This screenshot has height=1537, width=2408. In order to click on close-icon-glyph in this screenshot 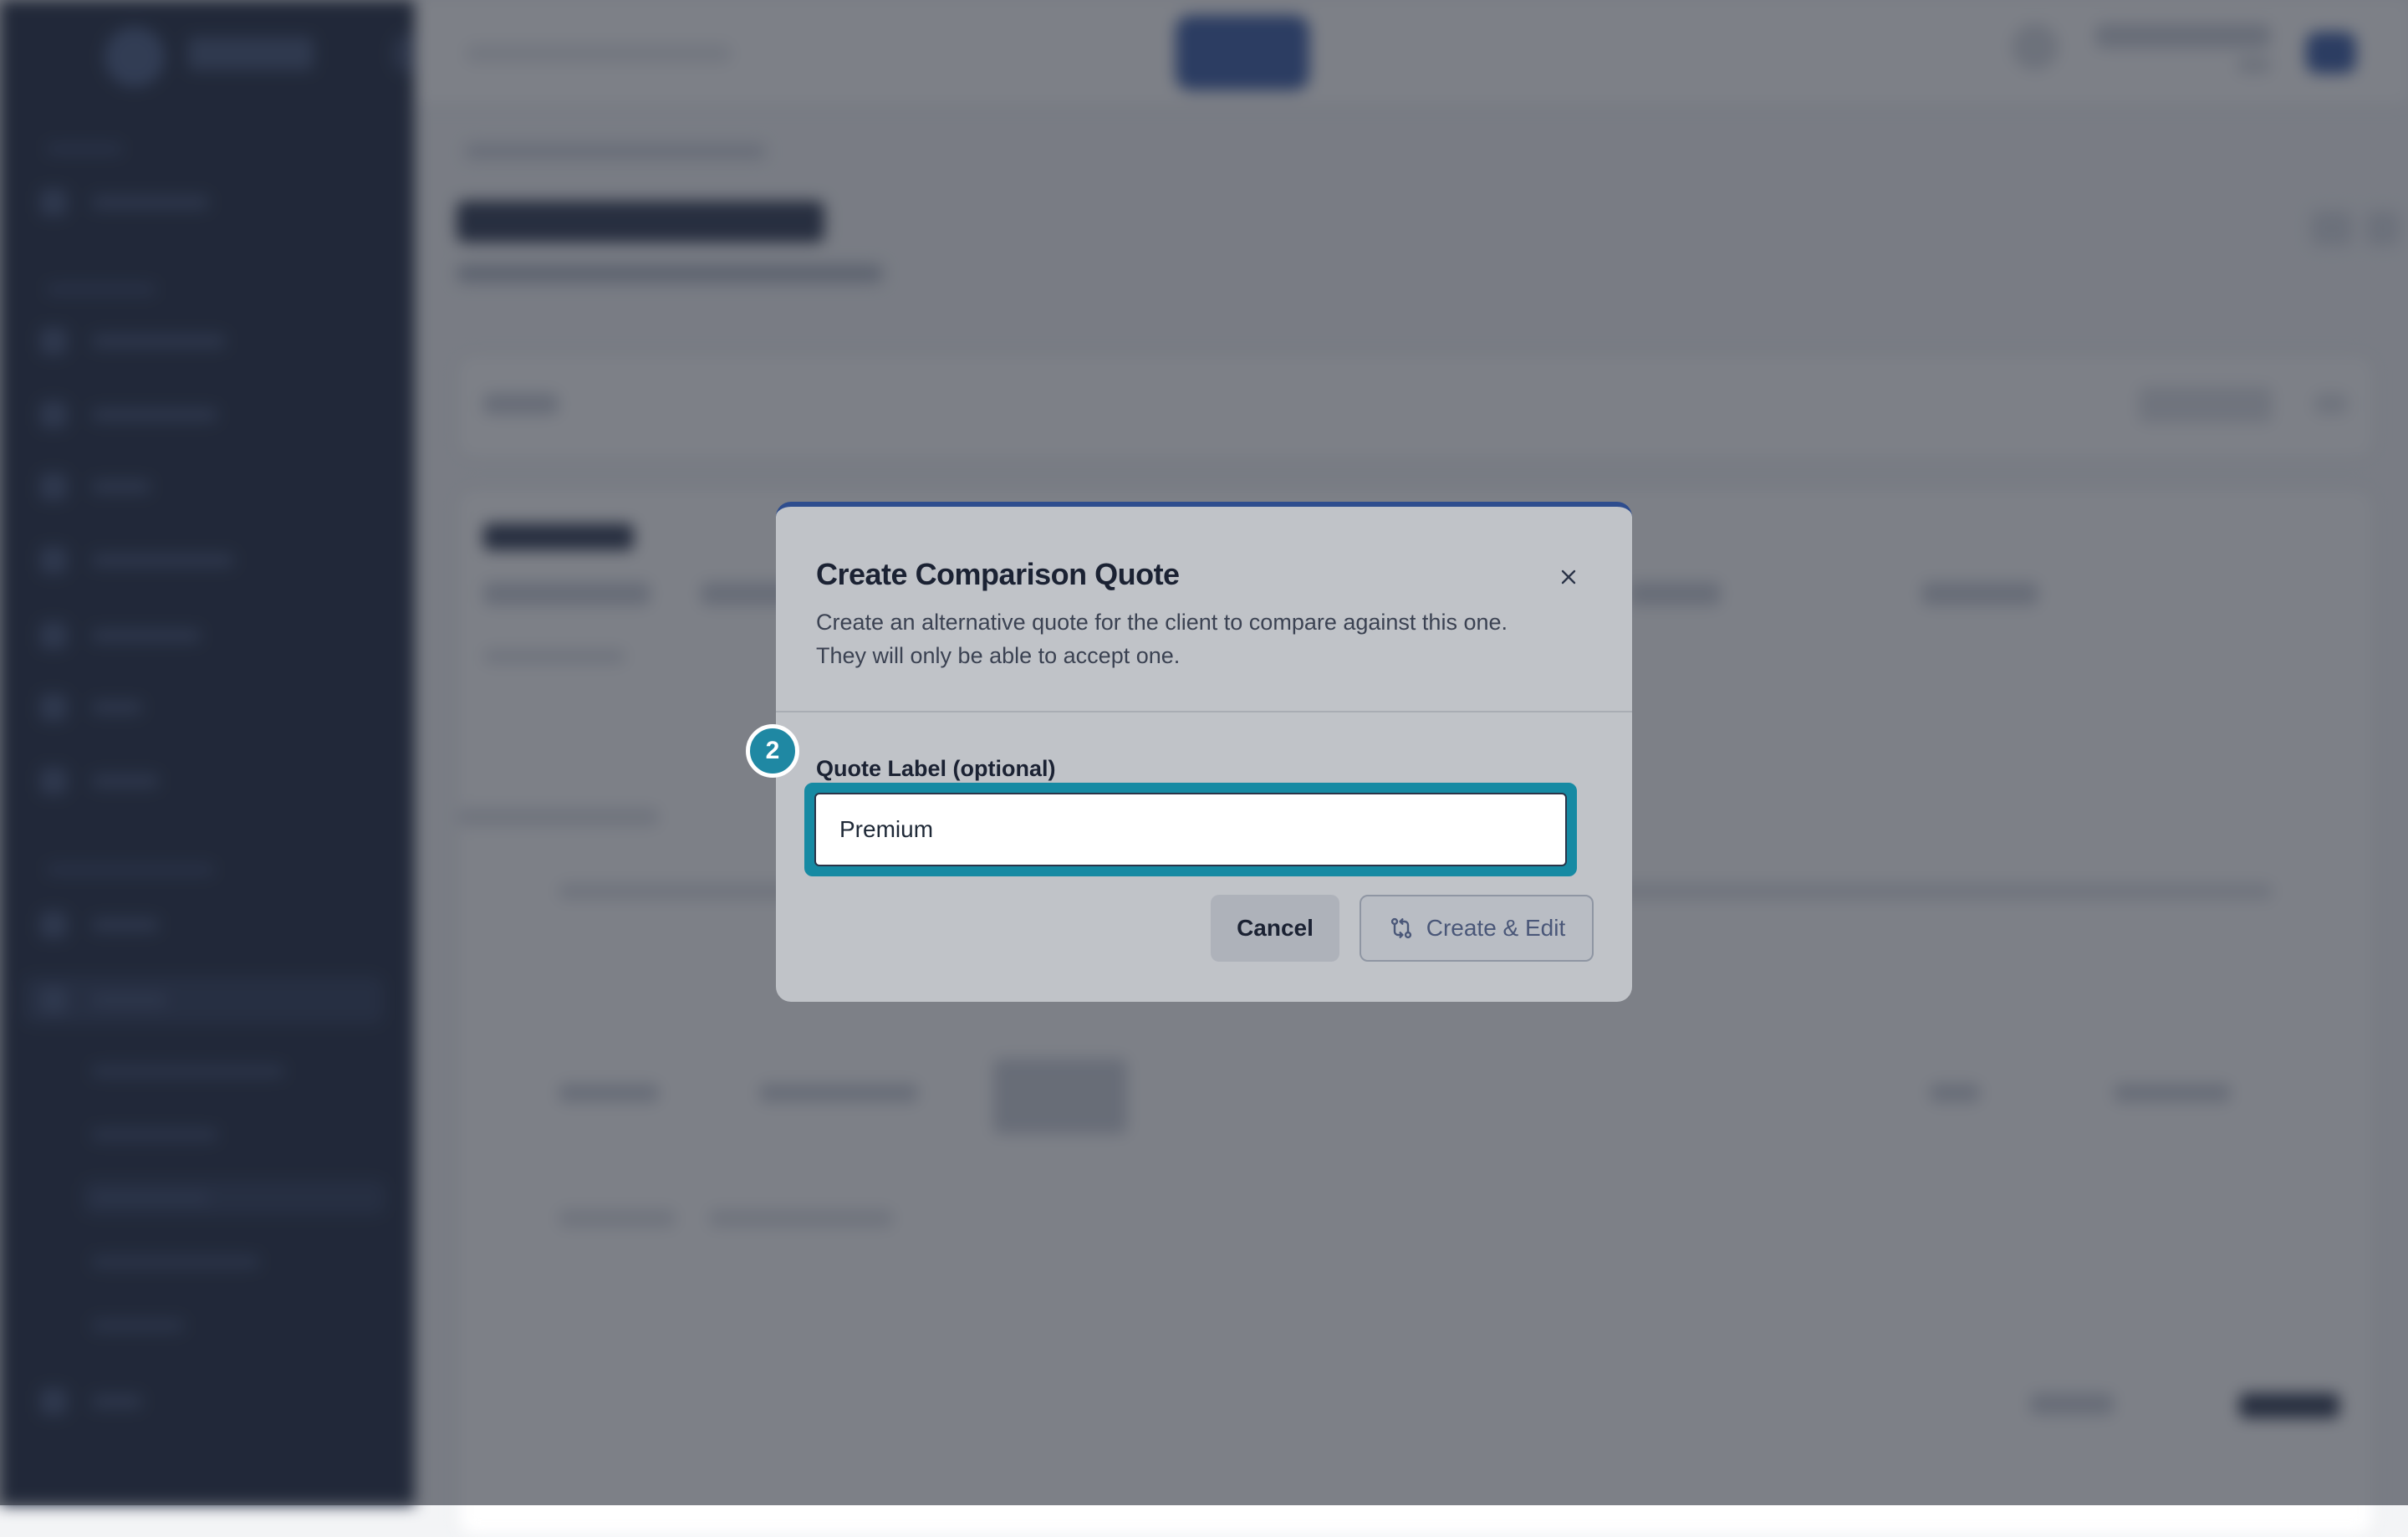, I will do `click(1568, 577)`.